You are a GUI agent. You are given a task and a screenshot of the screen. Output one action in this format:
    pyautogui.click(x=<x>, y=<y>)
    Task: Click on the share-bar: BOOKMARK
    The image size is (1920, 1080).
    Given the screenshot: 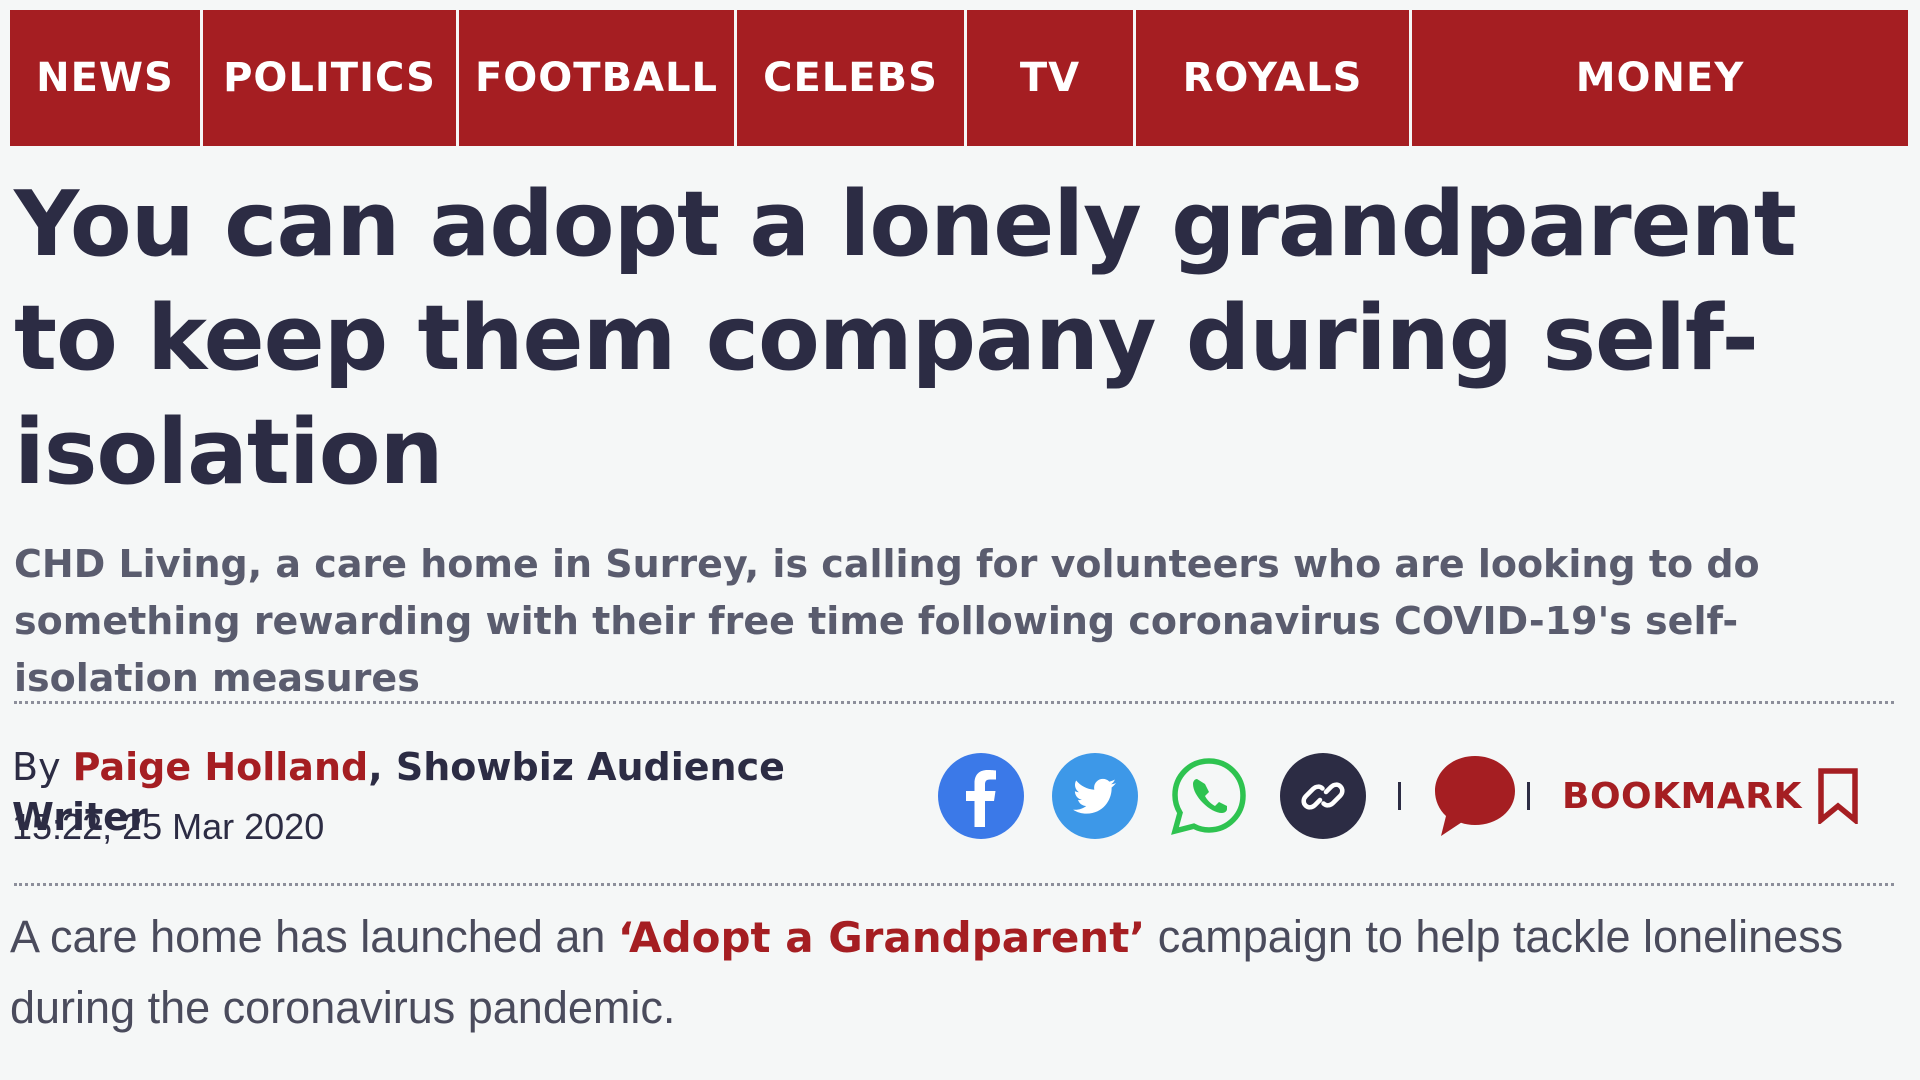 What is the action you would take?
    pyautogui.click(x=1399, y=796)
    